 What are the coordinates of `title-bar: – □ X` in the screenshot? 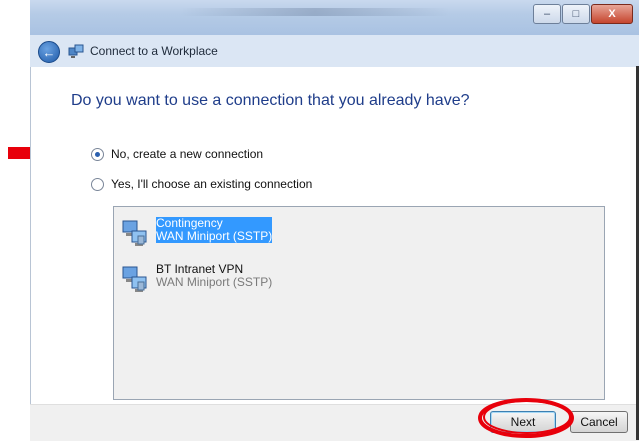 It's located at (334, 17).